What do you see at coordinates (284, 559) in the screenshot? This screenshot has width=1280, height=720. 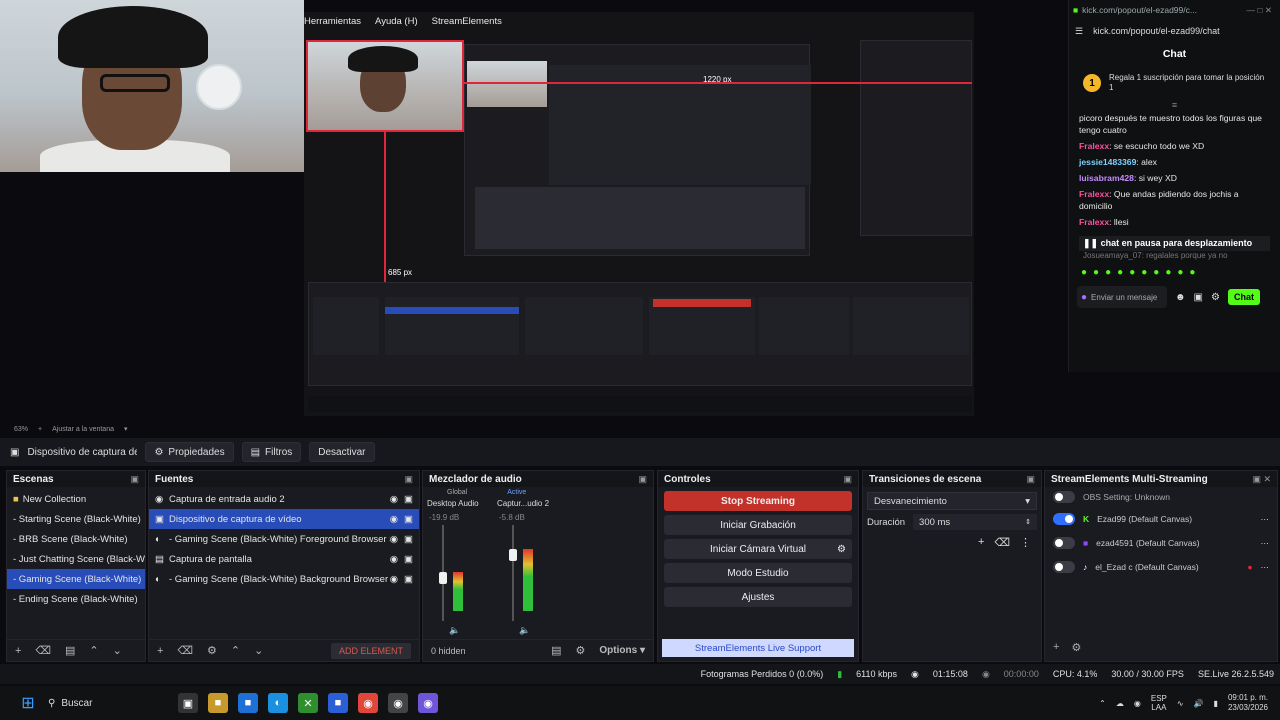 I see `source-item: ▤ Captura de pantalla ◉ ▣` at bounding box center [284, 559].